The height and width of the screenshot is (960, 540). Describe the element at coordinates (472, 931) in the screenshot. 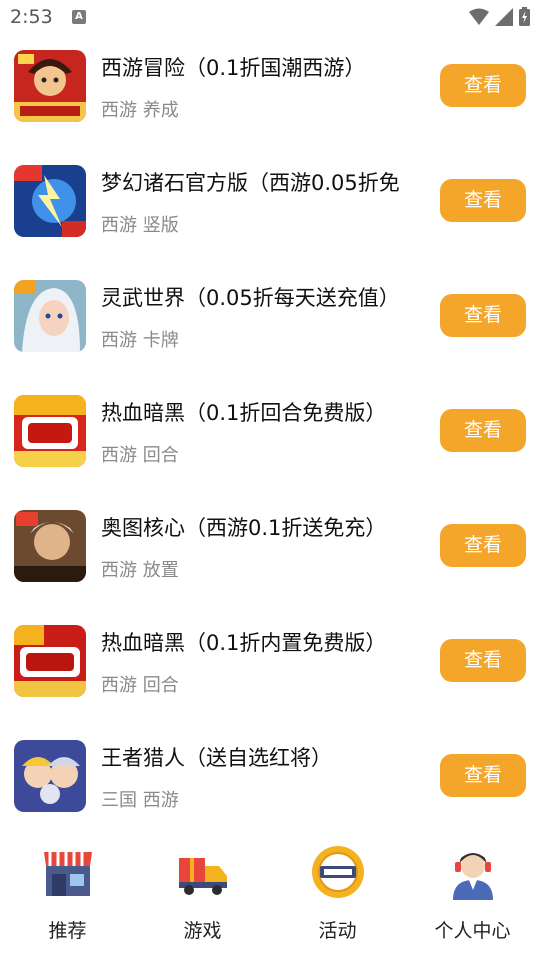

I see `tab-label: 个人中心` at that location.